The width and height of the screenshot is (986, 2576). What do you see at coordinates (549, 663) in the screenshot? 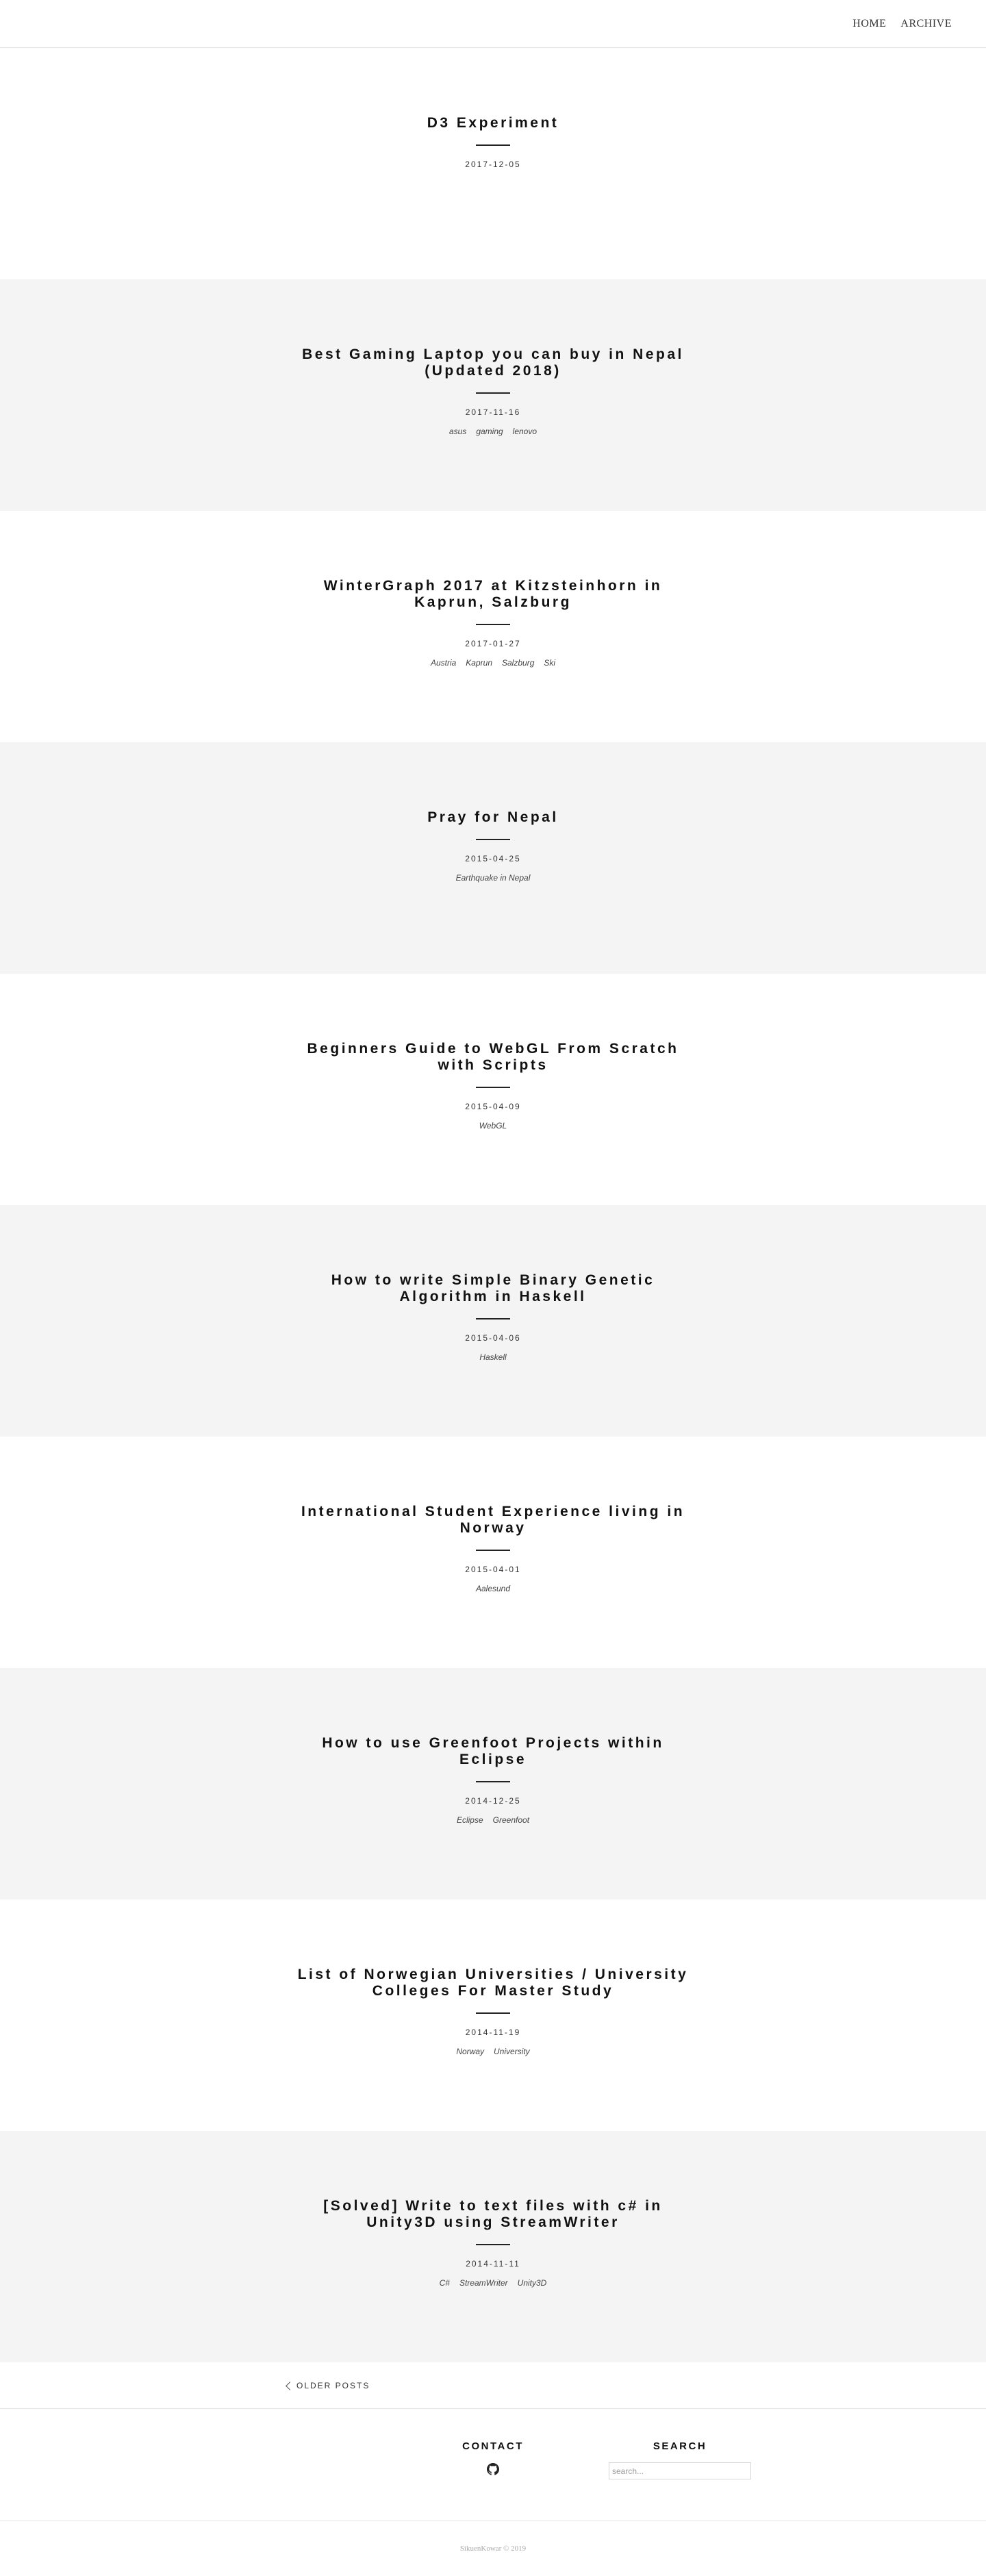
I see `post-tag-link: Ski` at bounding box center [549, 663].